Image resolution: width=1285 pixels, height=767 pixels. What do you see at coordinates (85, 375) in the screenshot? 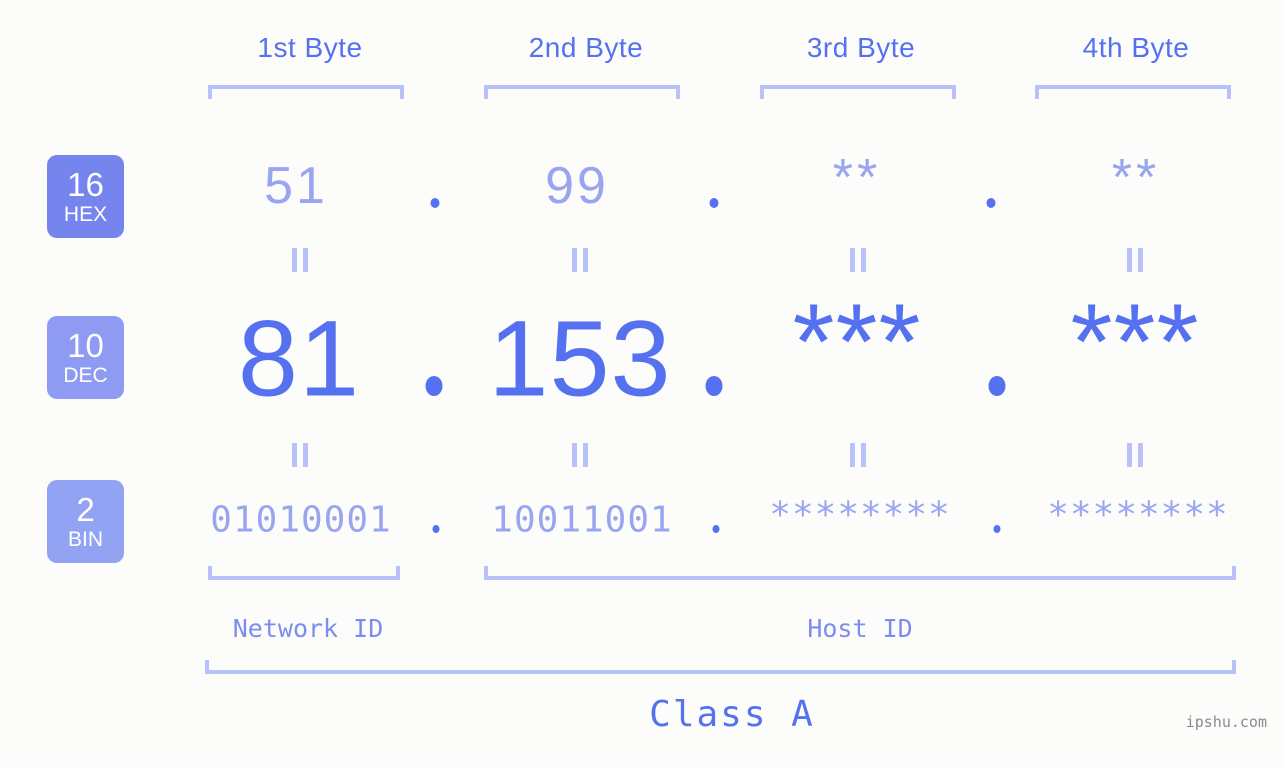
I see `base-badge-dec-label: DEC` at bounding box center [85, 375].